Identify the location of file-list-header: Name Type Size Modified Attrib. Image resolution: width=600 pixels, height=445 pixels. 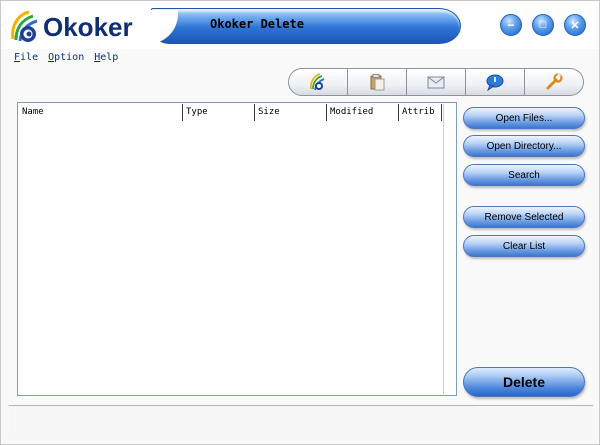
(230, 112).